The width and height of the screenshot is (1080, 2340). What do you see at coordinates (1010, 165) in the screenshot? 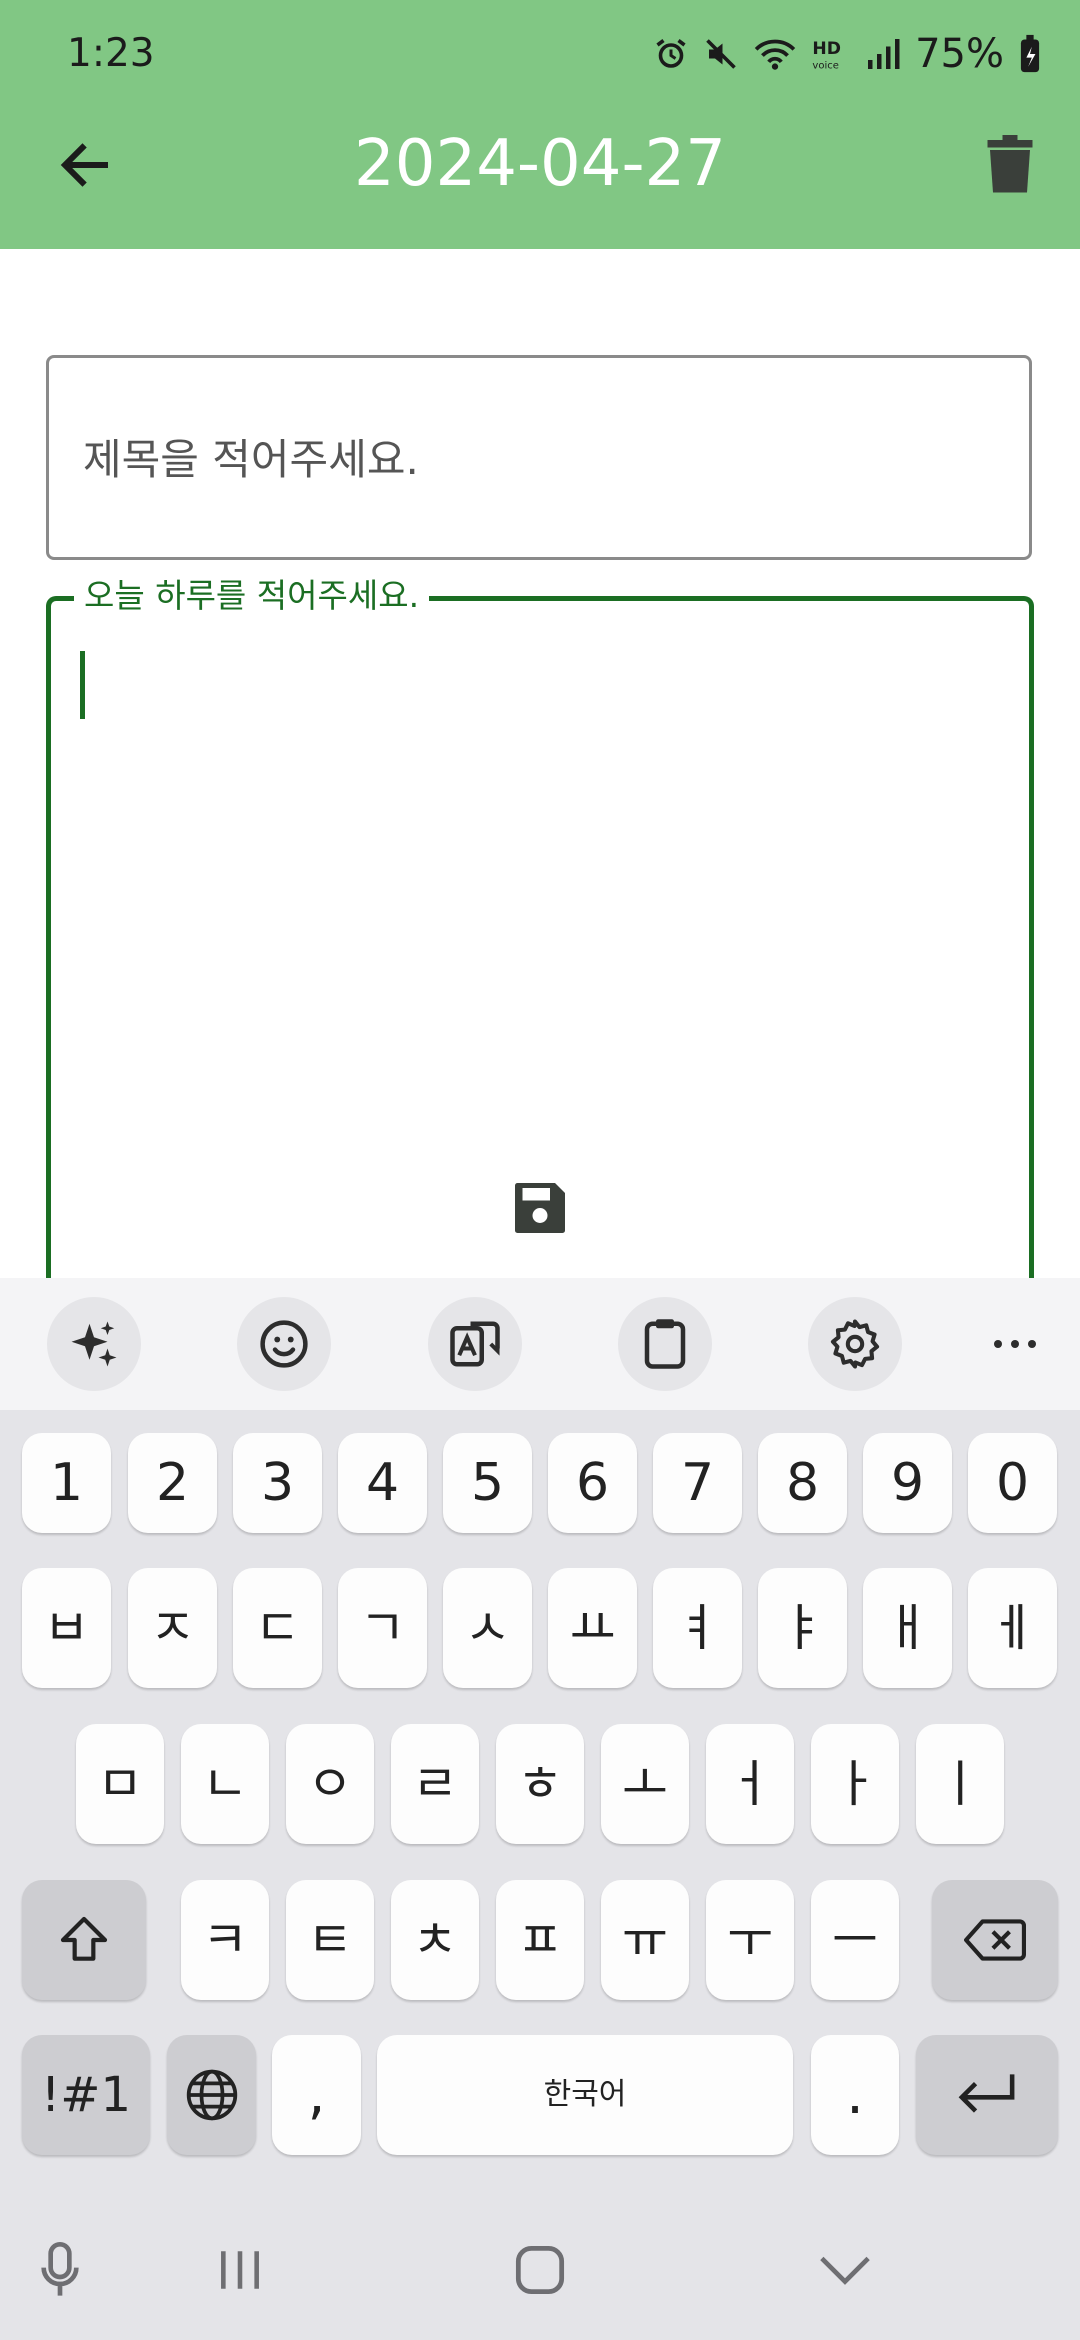
I see `delete-button` at bounding box center [1010, 165].